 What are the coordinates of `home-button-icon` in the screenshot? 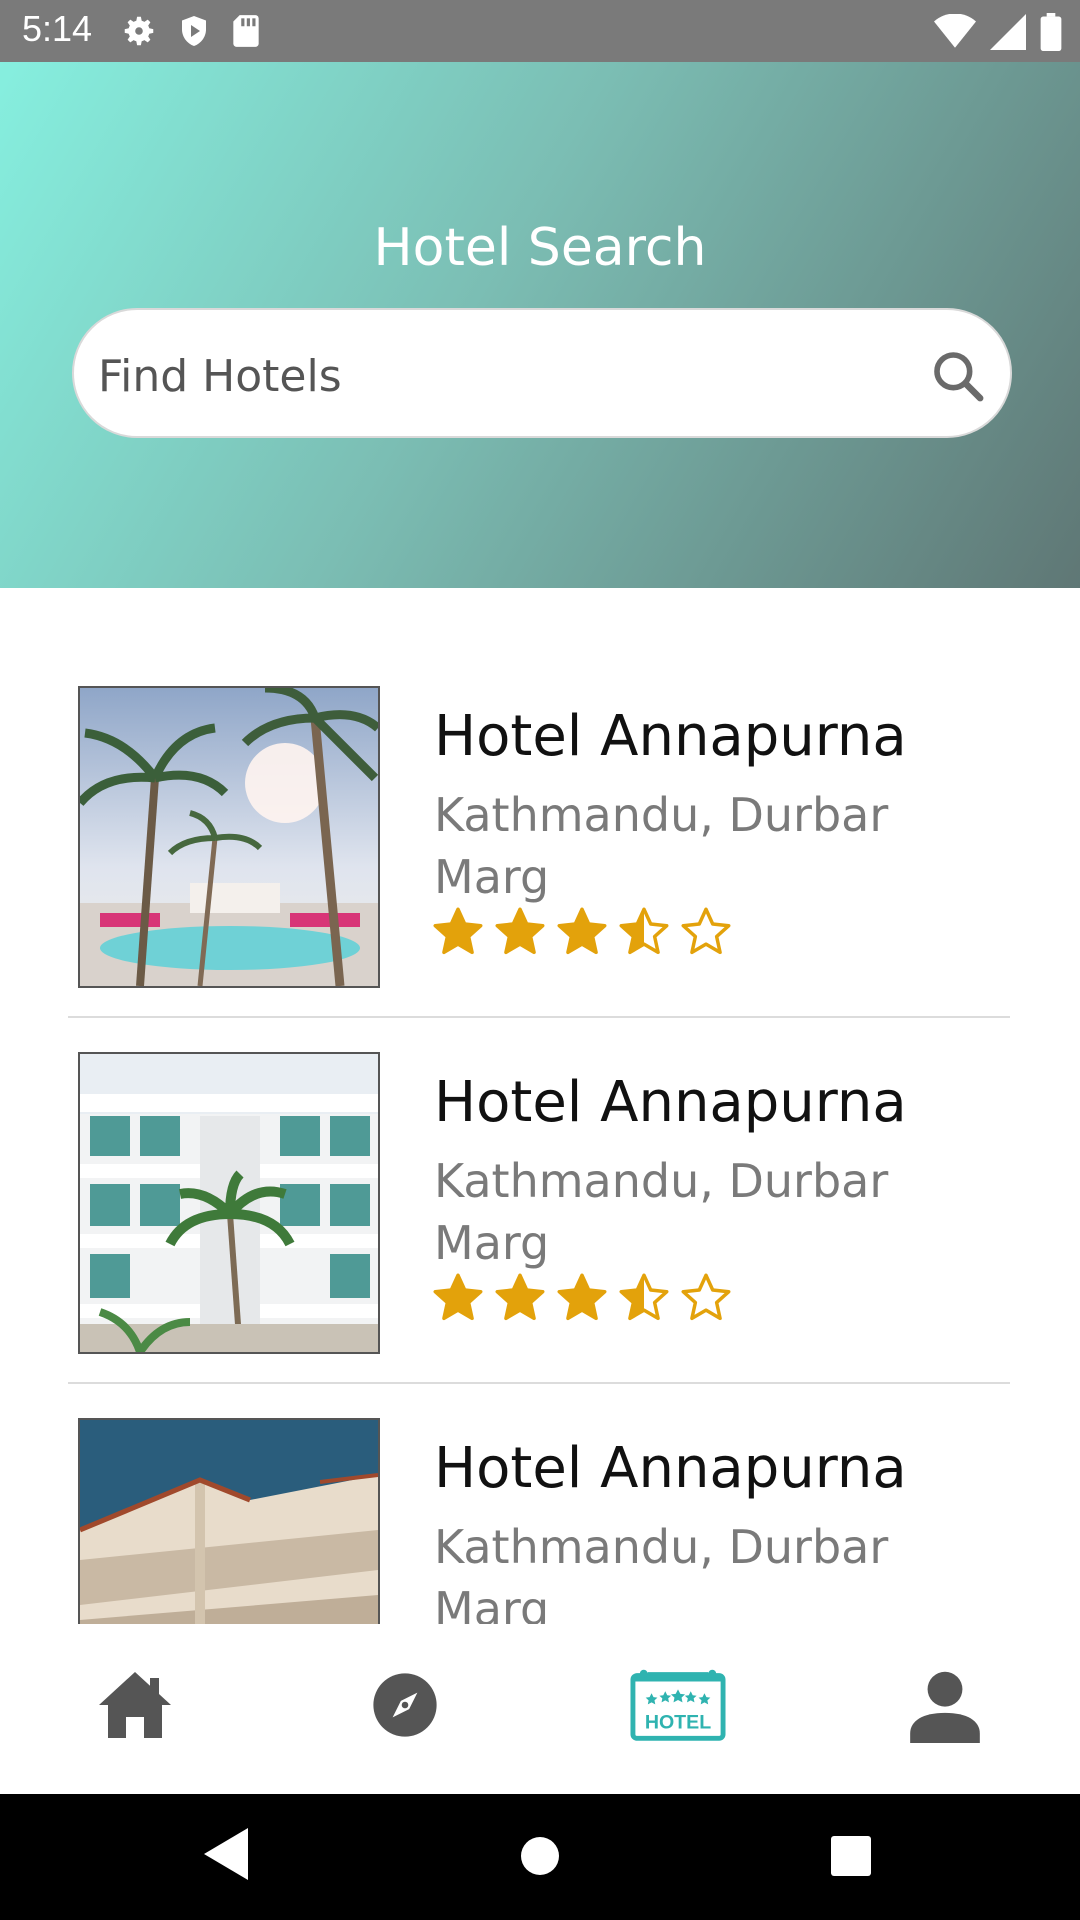 It's located at (540, 1854).